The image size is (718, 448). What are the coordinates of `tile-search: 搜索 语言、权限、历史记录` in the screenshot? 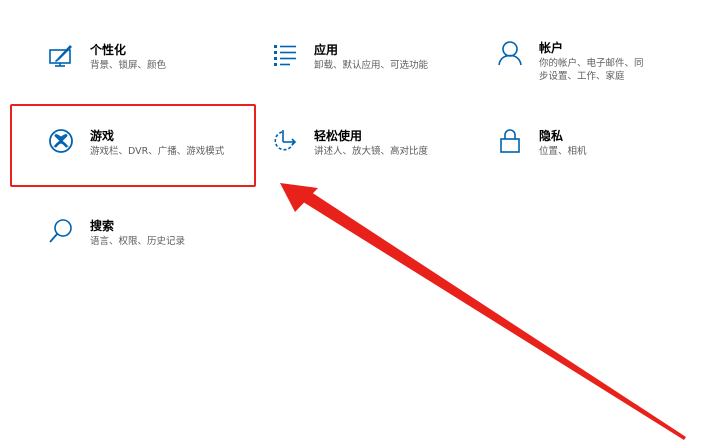 It's located at (148, 233).